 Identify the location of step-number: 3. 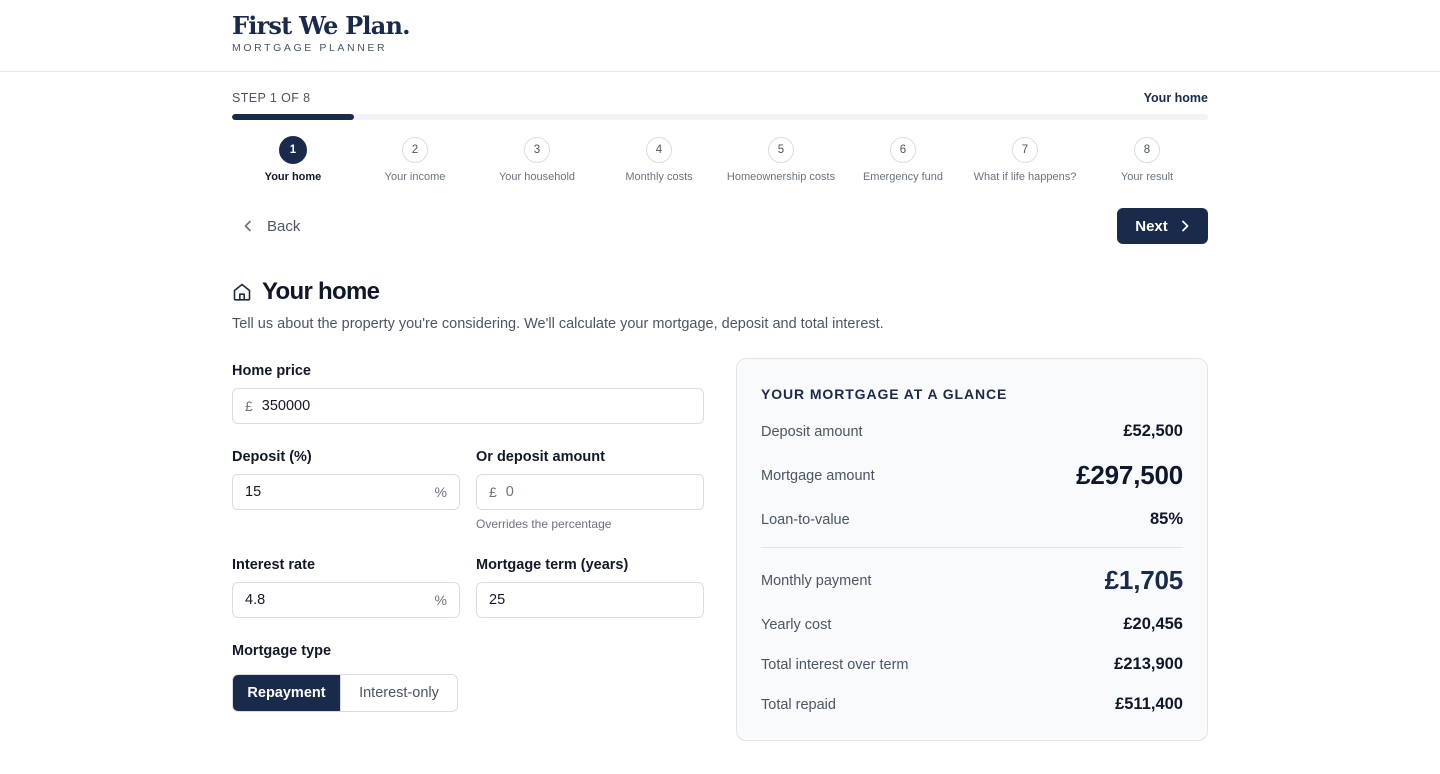
(537, 150).